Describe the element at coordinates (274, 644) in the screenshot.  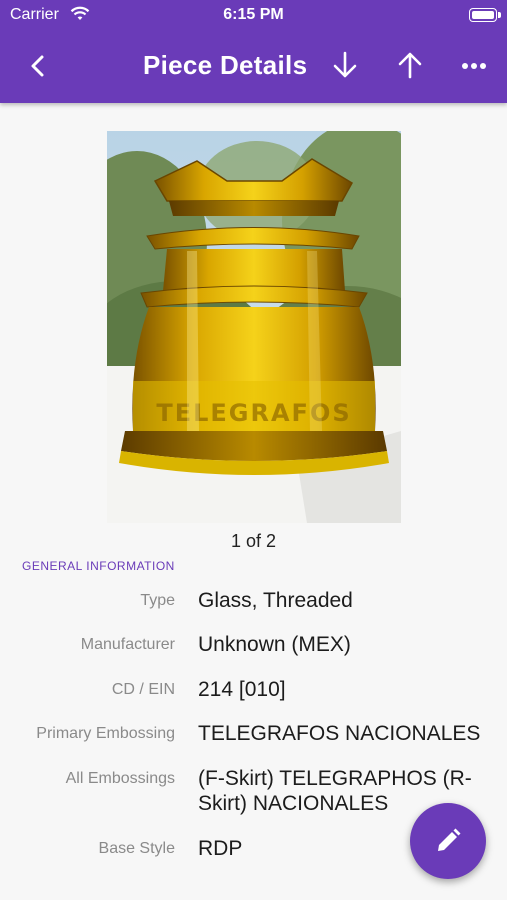
I see `detail-value: Unknown (MEX)` at that location.